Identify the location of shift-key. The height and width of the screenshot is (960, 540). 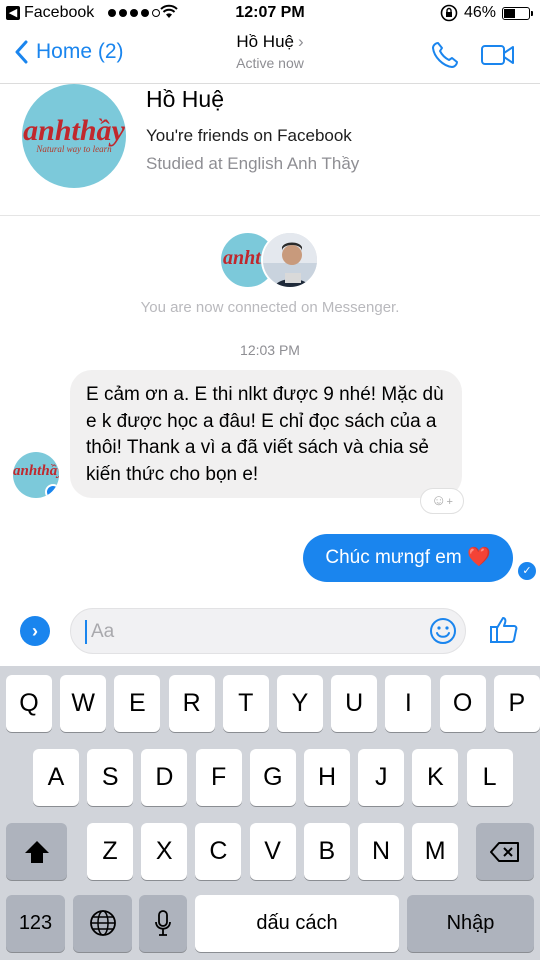
(36, 851).